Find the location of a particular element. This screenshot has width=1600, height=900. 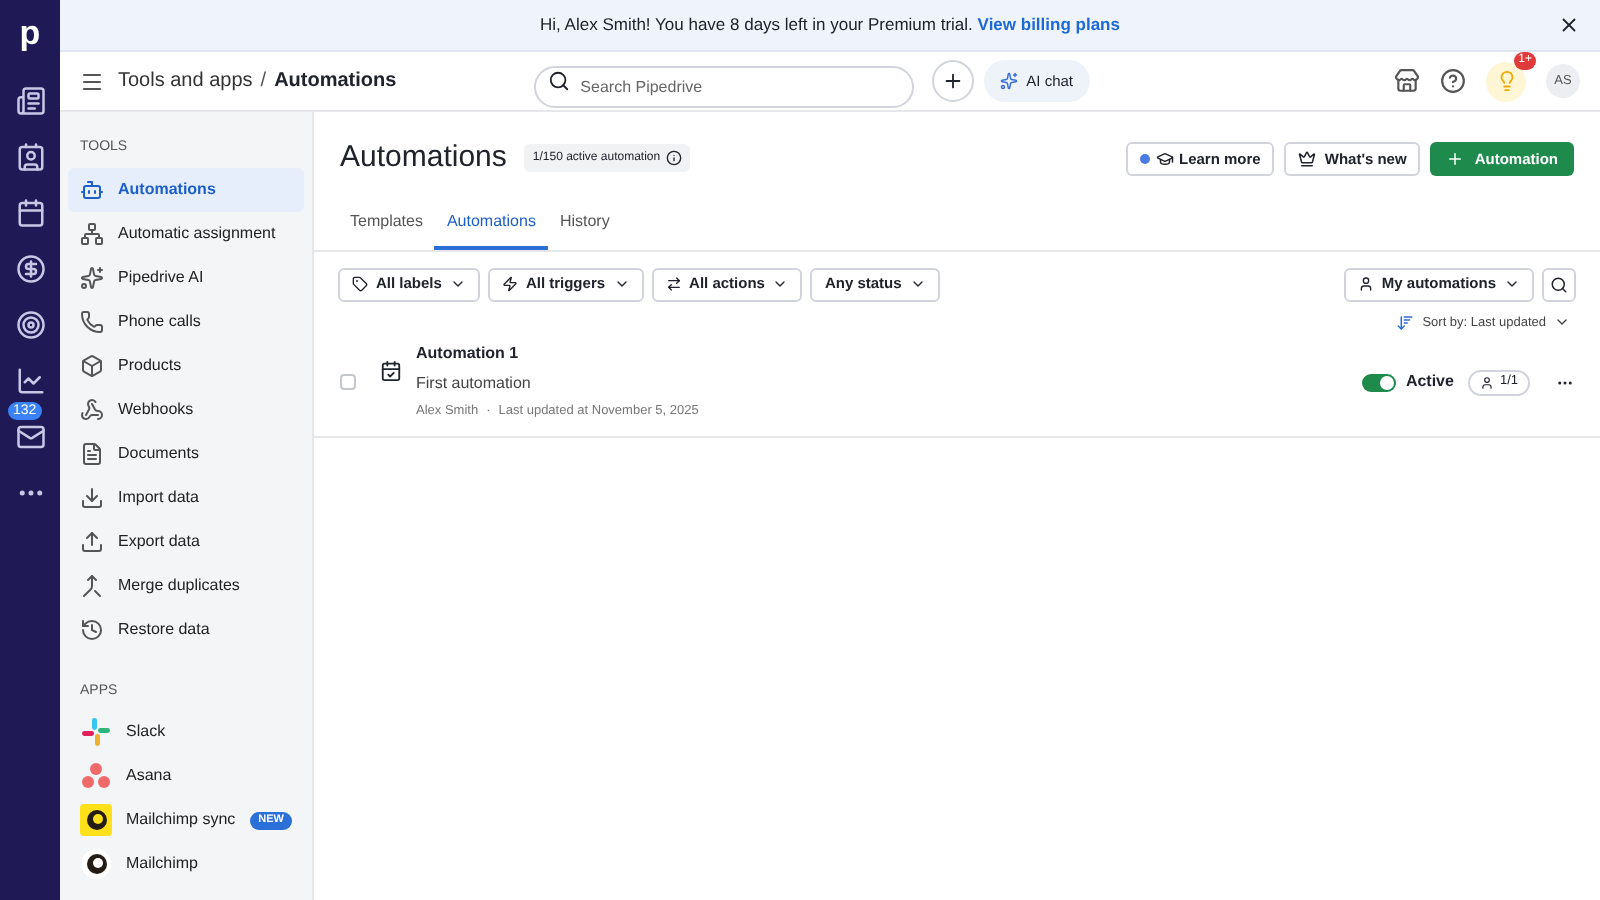

dollar-icon is located at coordinates (30, 269).